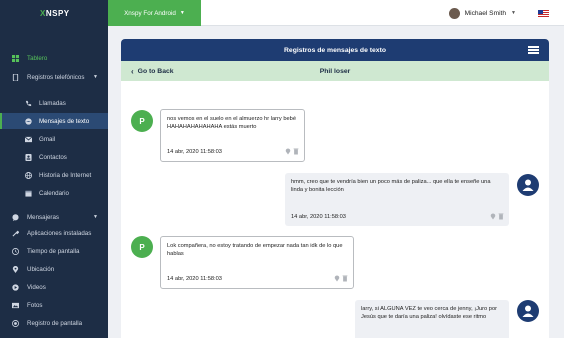 The width and height of the screenshot is (564, 338). I want to click on sidebar-item-gmail: Gmail, so click(54, 139).